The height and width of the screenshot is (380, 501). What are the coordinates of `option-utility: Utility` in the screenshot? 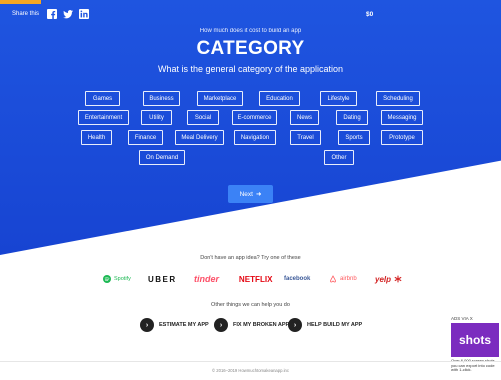 It's located at (156, 117).